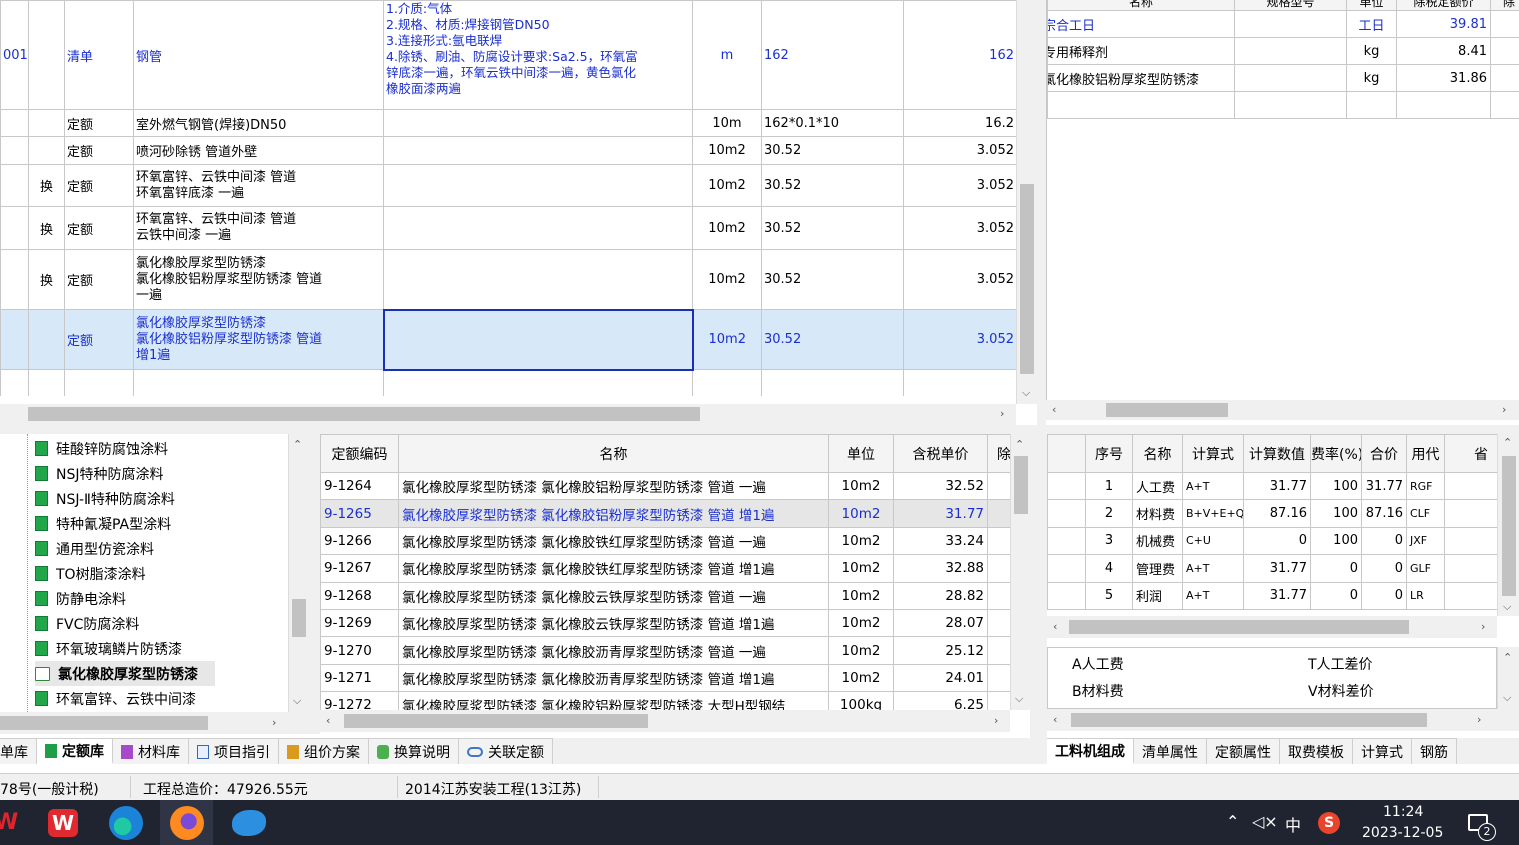 The height and width of the screenshot is (845, 1519). I want to click on tree-item: 环氧玻璃鳞片防锈漆, so click(108, 648).